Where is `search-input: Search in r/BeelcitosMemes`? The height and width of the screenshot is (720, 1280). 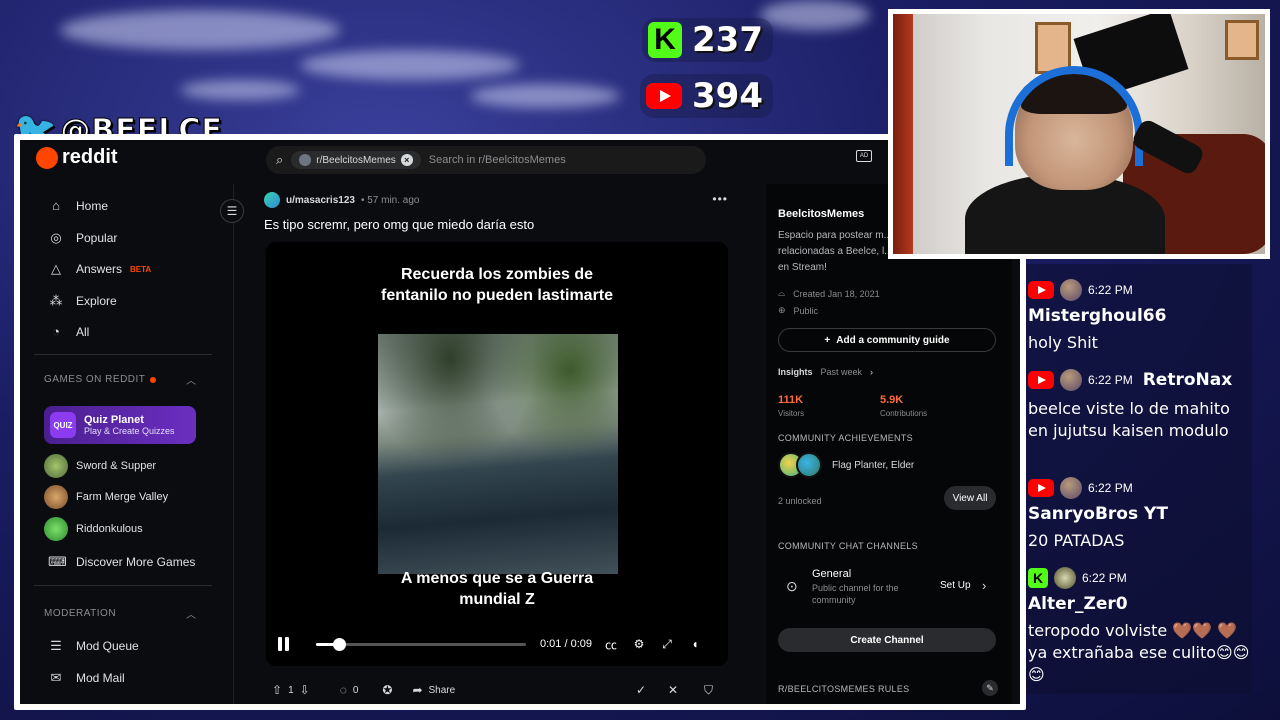
search-input: Search in r/BeelcitosMemes is located at coordinates (497, 160).